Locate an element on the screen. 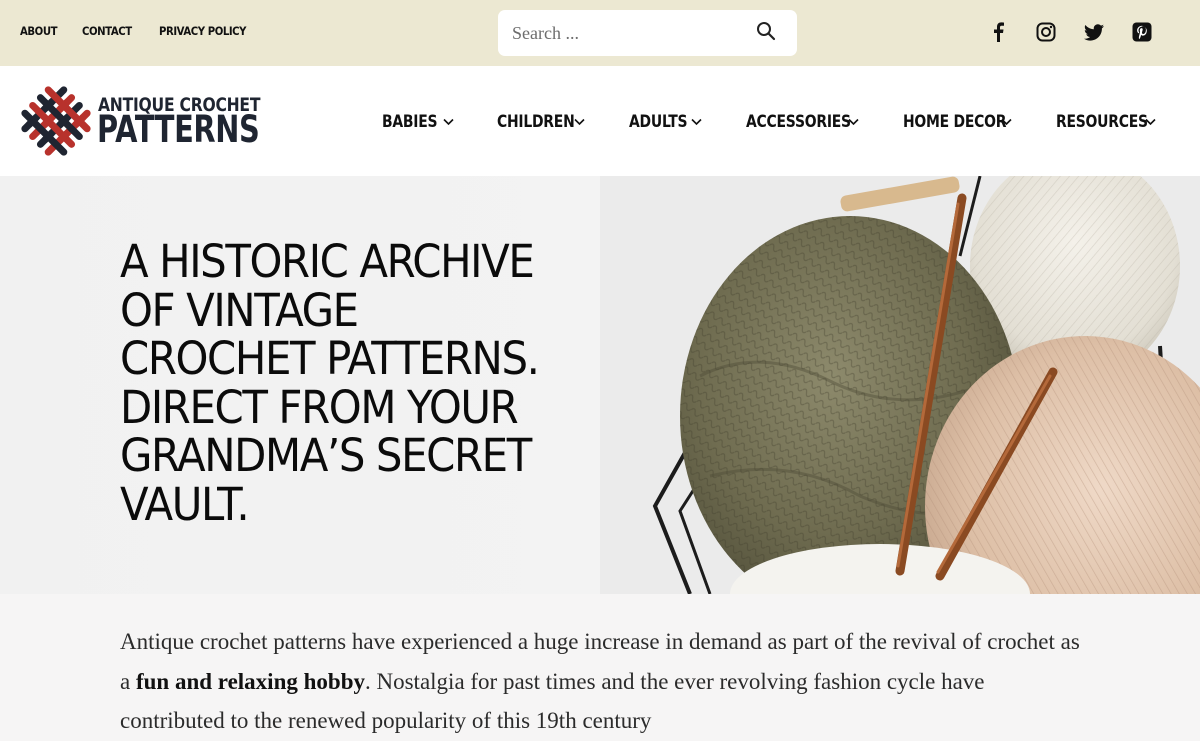 The image size is (1200, 741). nav-home-decor: HOME DECOR is located at coordinates (966, 122).